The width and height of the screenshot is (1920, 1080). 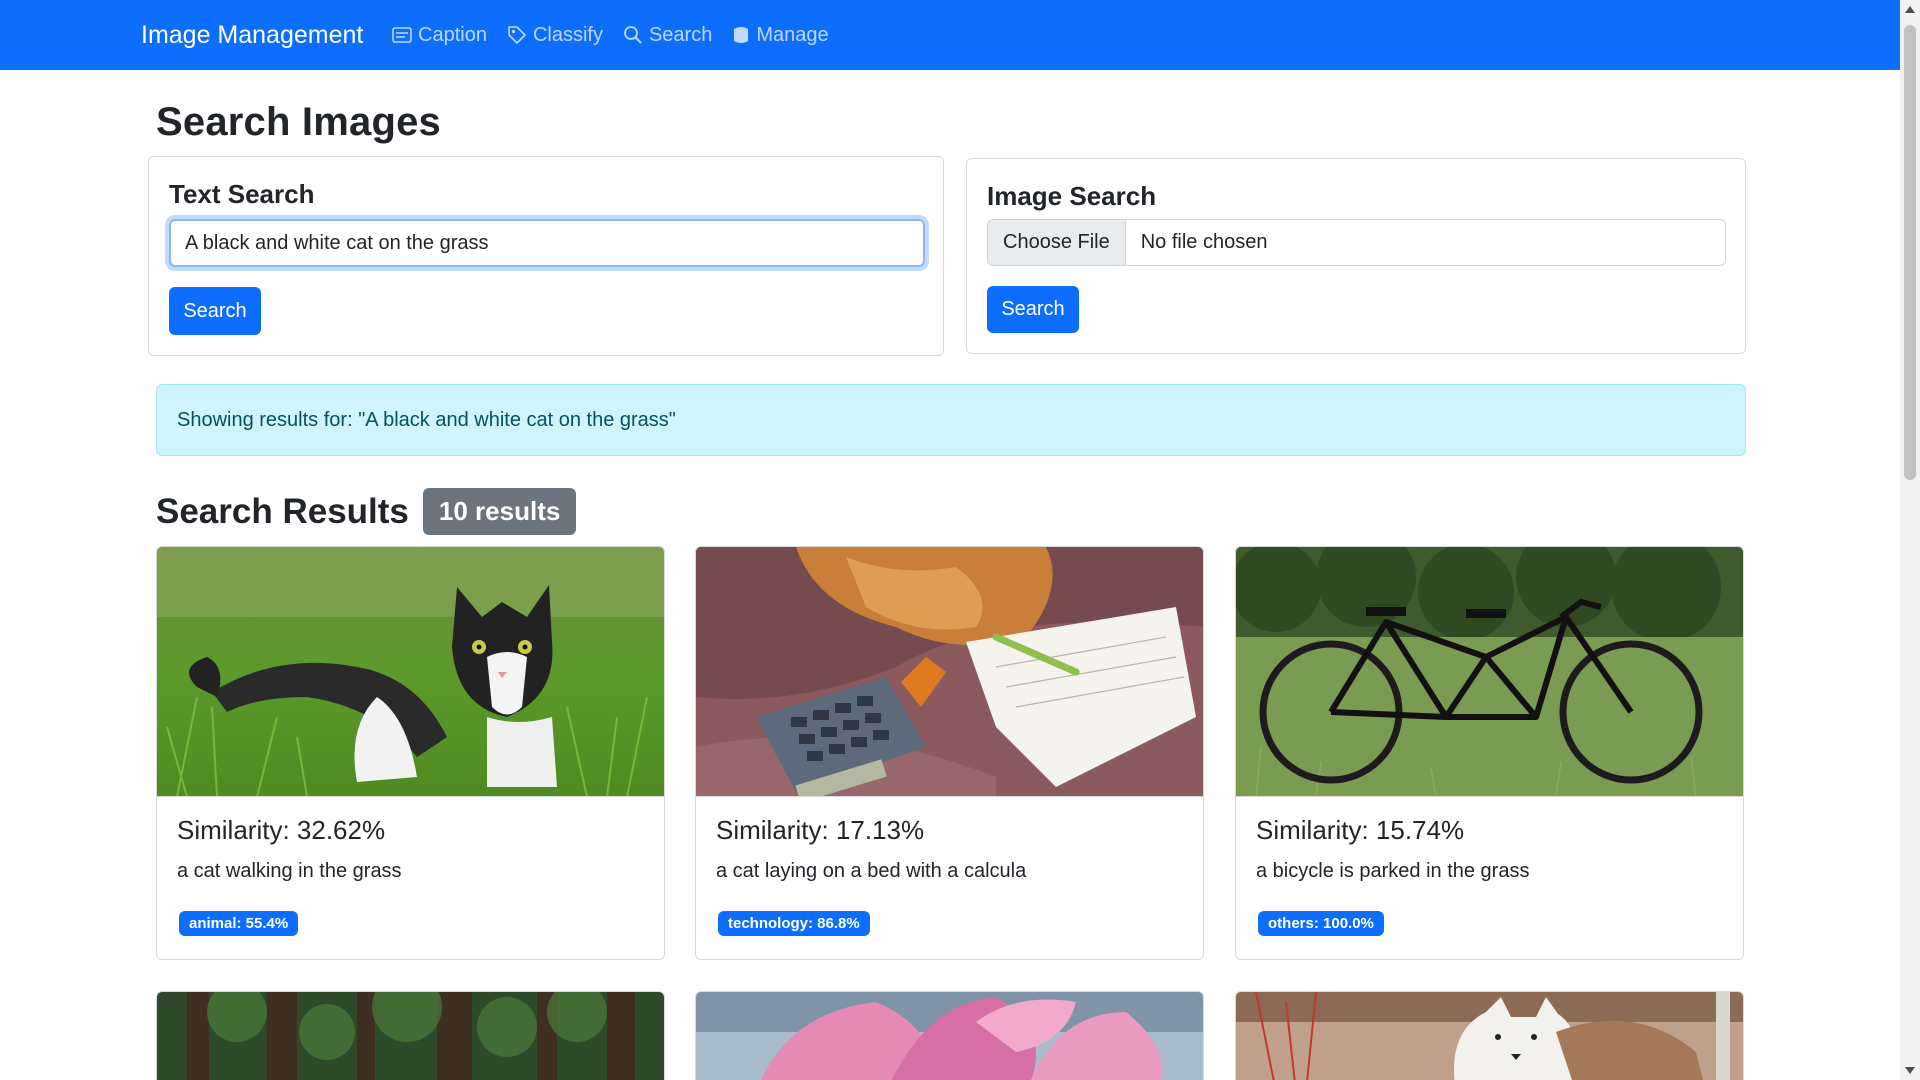 I want to click on category-badge: animal: 55.4%, so click(x=239, y=923).